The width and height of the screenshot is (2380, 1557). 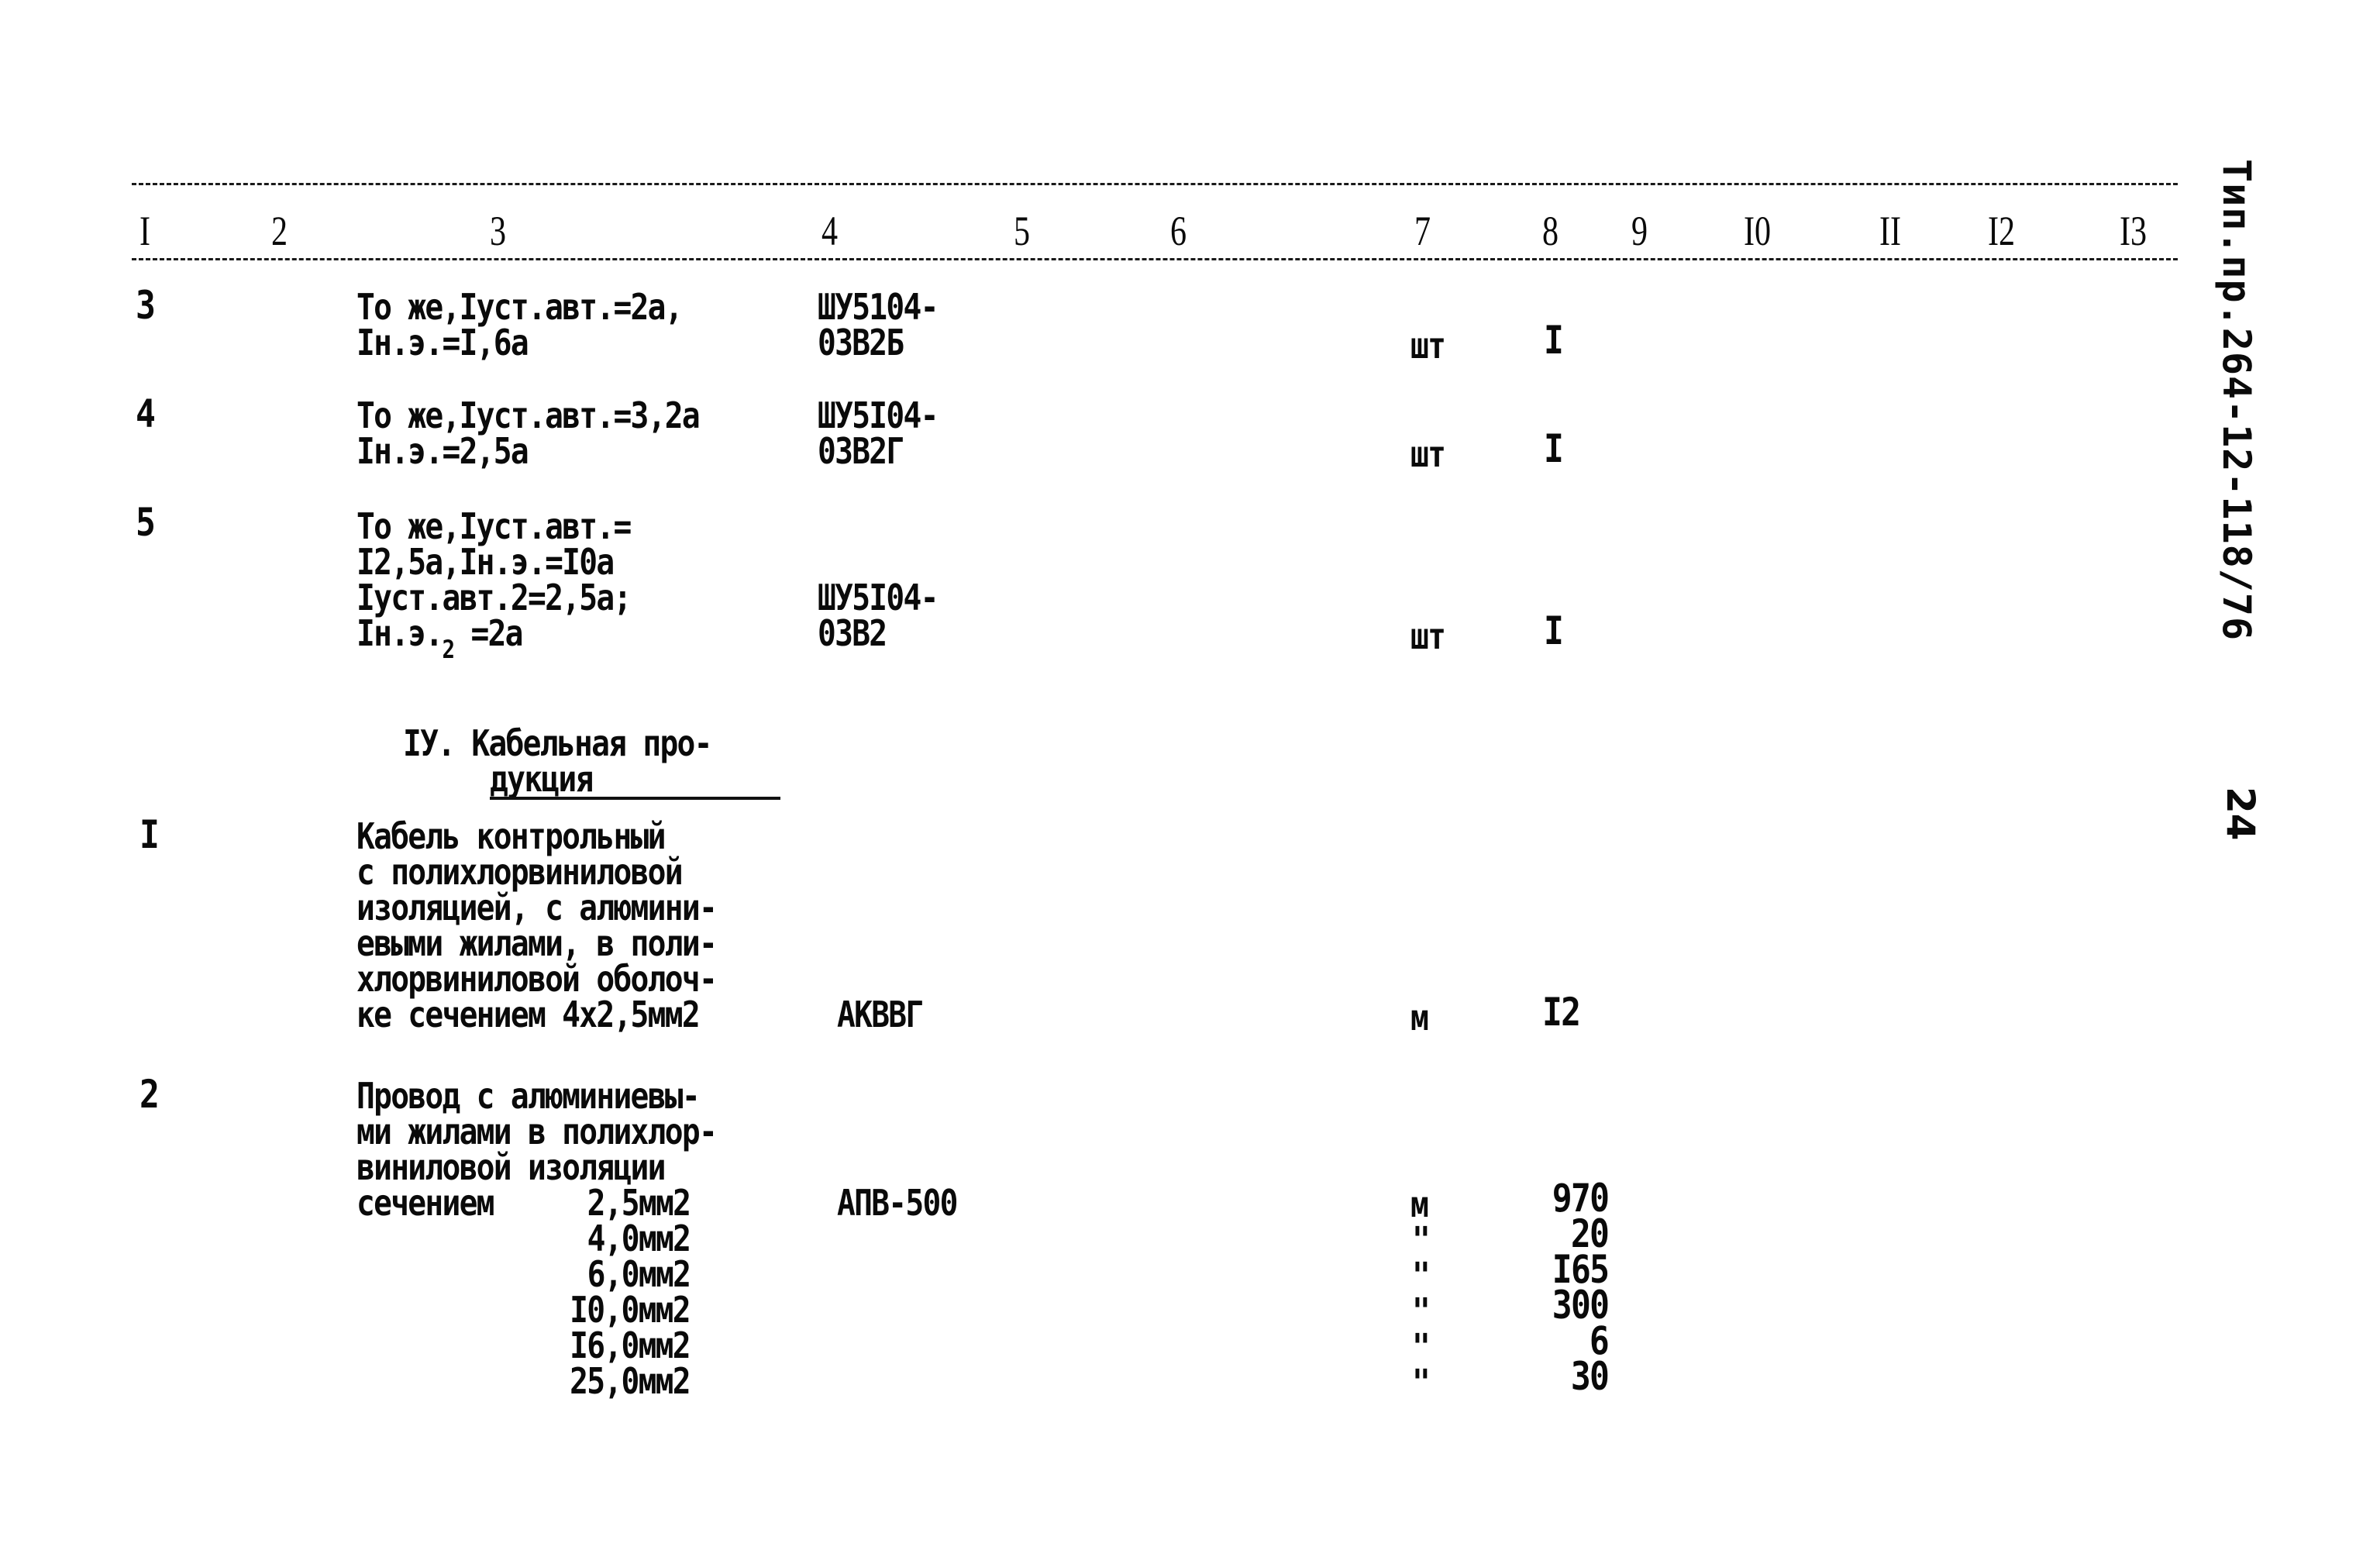 What do you see at coordinates (639, 1238) in the screenshot?
I see `size-section: 4,0мм2` at bounding box center [639, 1238].